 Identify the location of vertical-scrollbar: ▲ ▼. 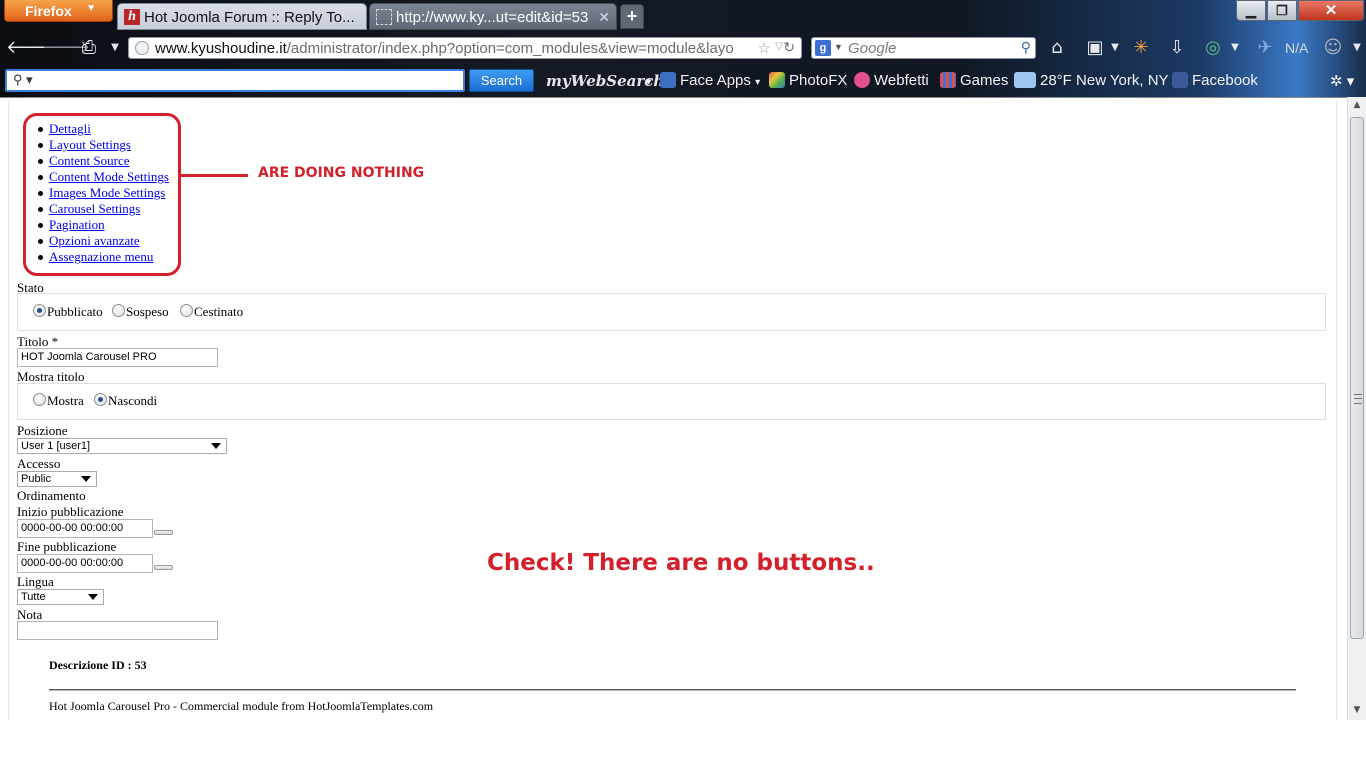
(1356, 408).